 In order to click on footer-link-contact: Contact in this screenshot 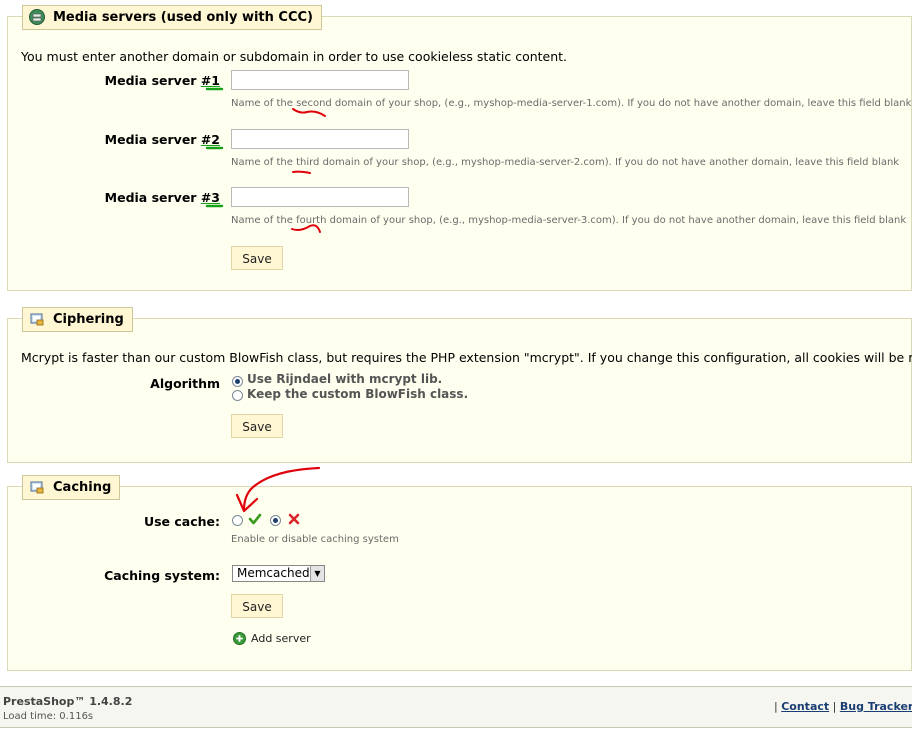, I will do `click(805, 706)`.